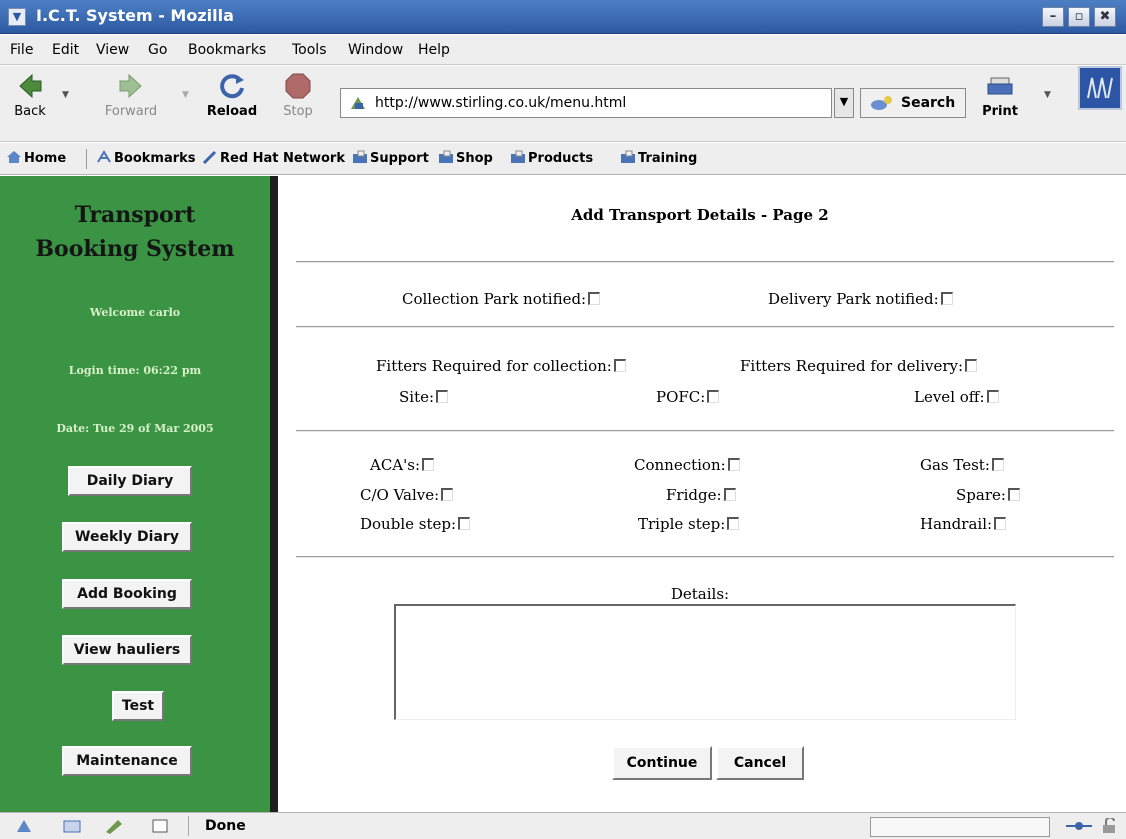 The width and height of the screenshot is (1126, 839). I want to click on delivery-park-checkbox, so click(946, 298).